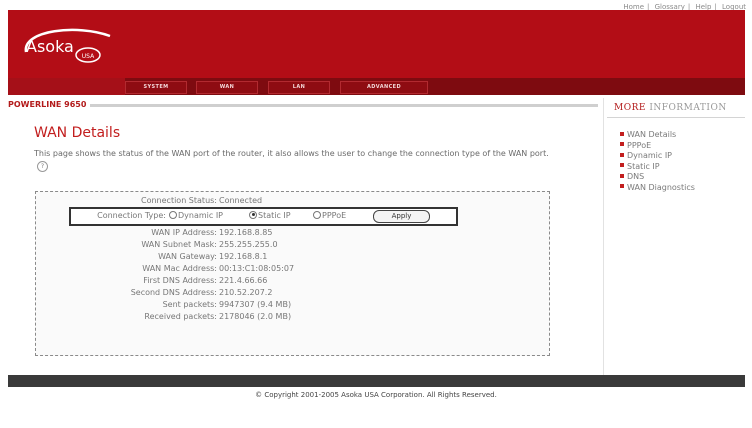  Describe the element at coordinates (657, 146) in the screenshot. I see `sidebar-item-pppoe: PPPoE` at that location.